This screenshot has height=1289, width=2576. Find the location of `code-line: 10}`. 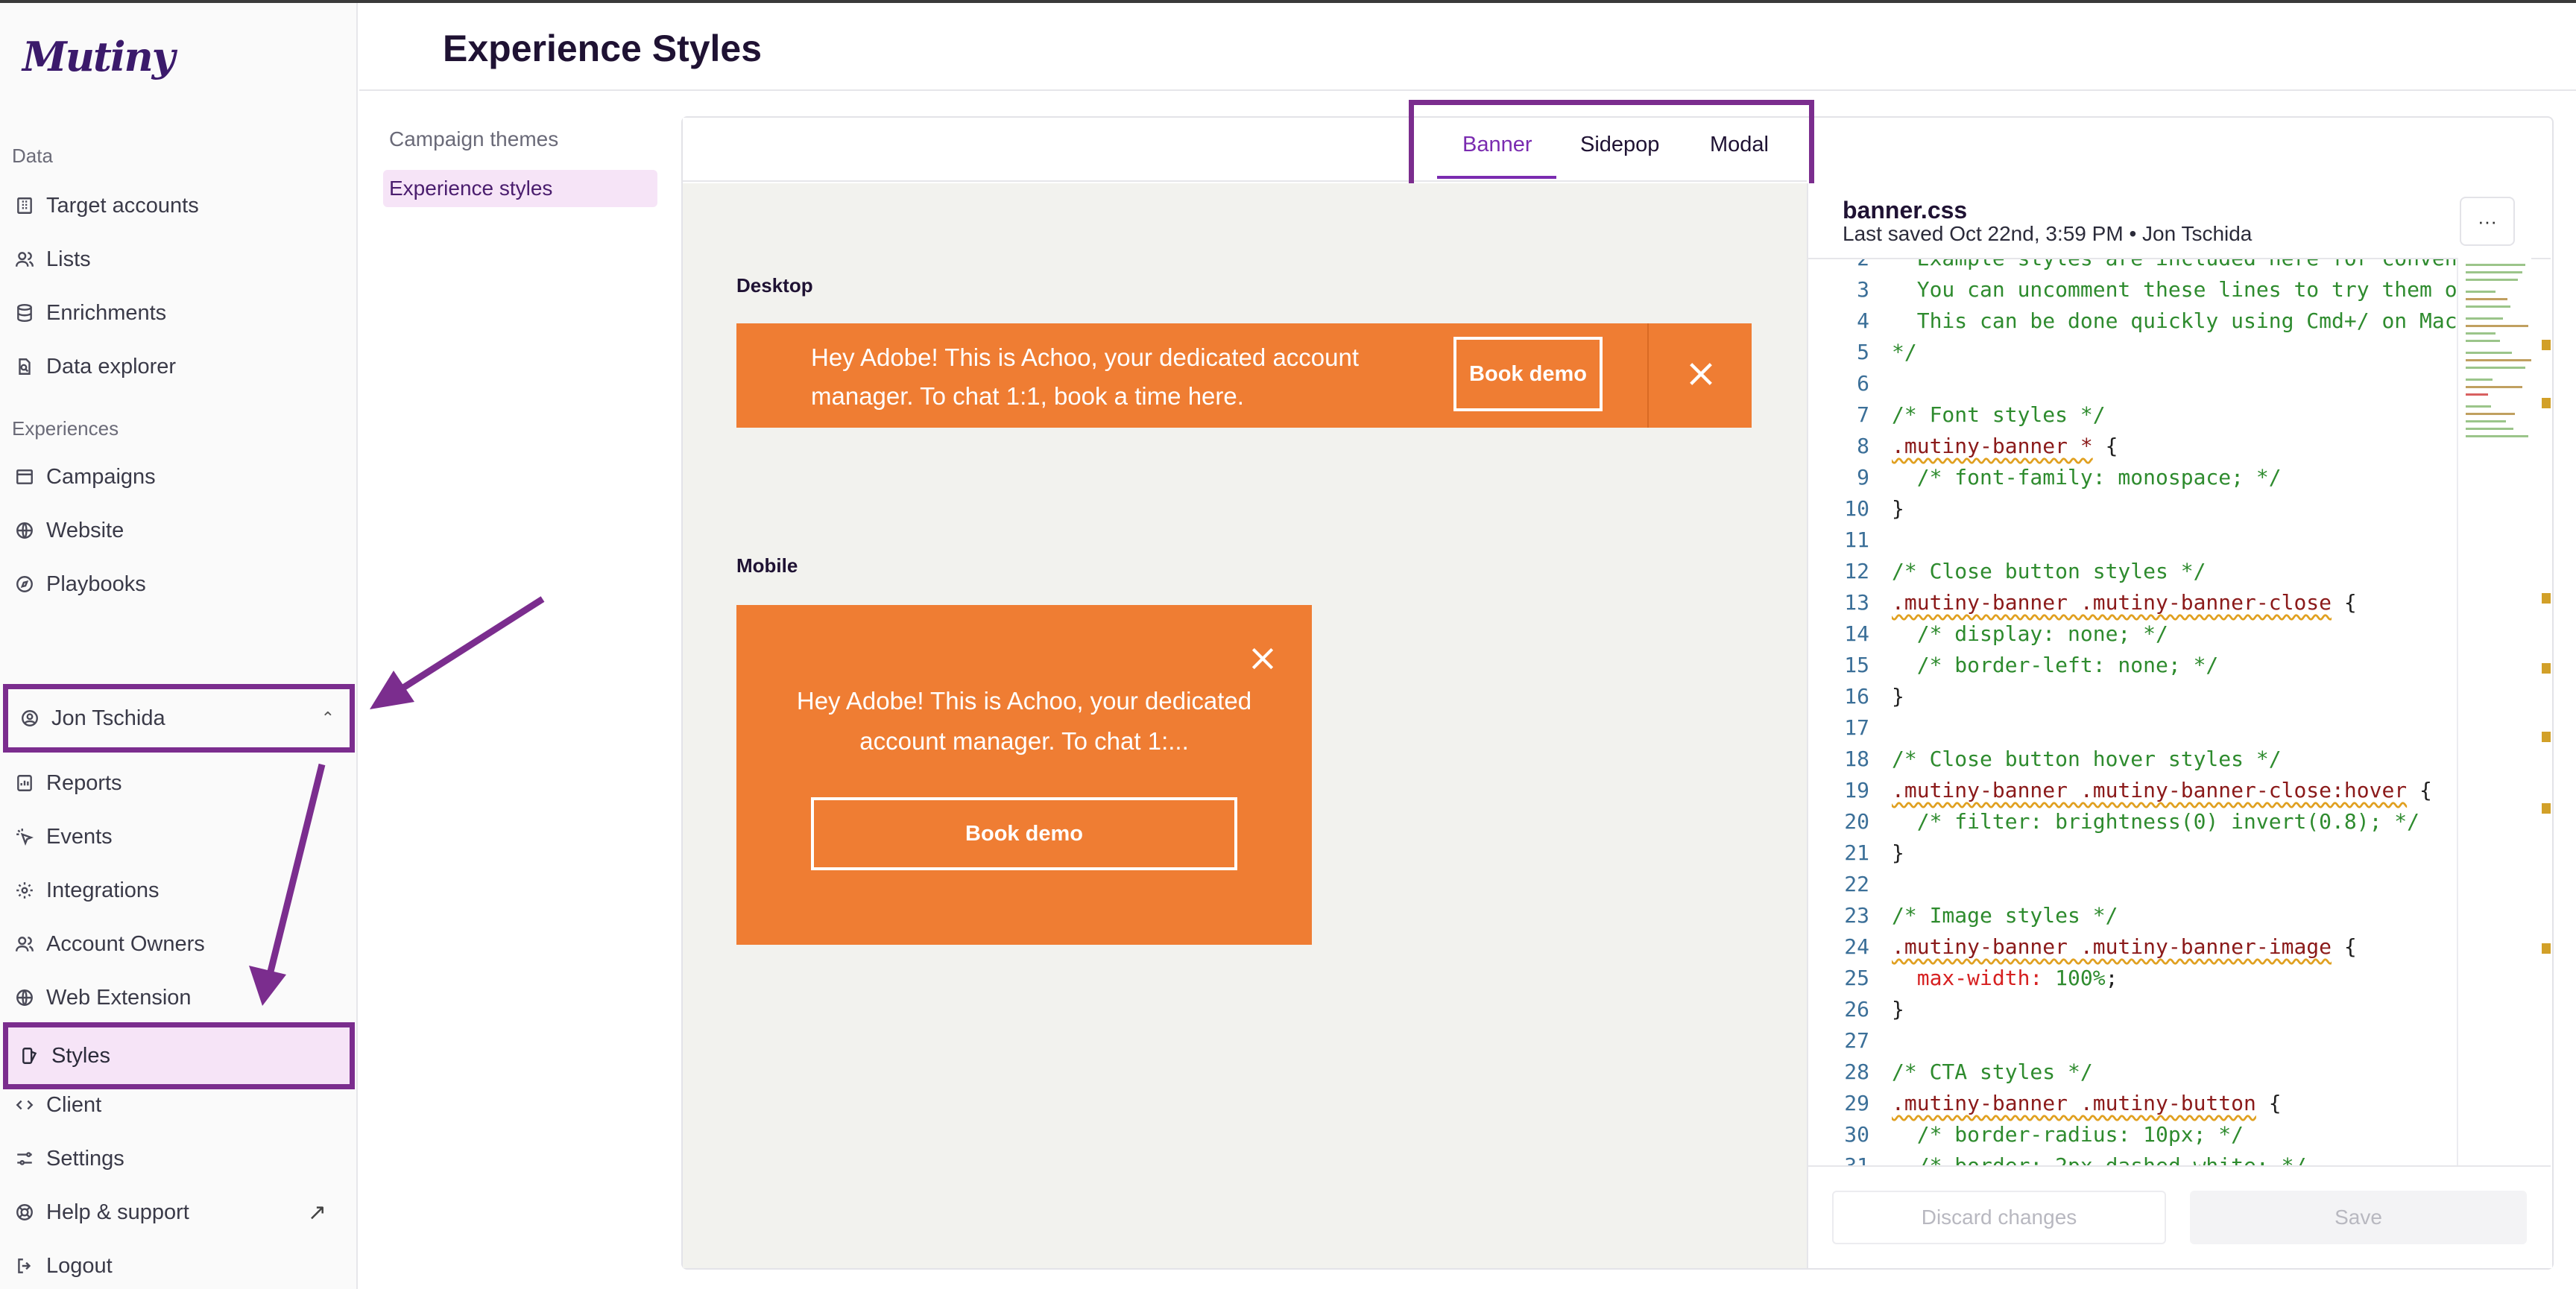

code-line: 10} is located at coordinates (2128, 512).